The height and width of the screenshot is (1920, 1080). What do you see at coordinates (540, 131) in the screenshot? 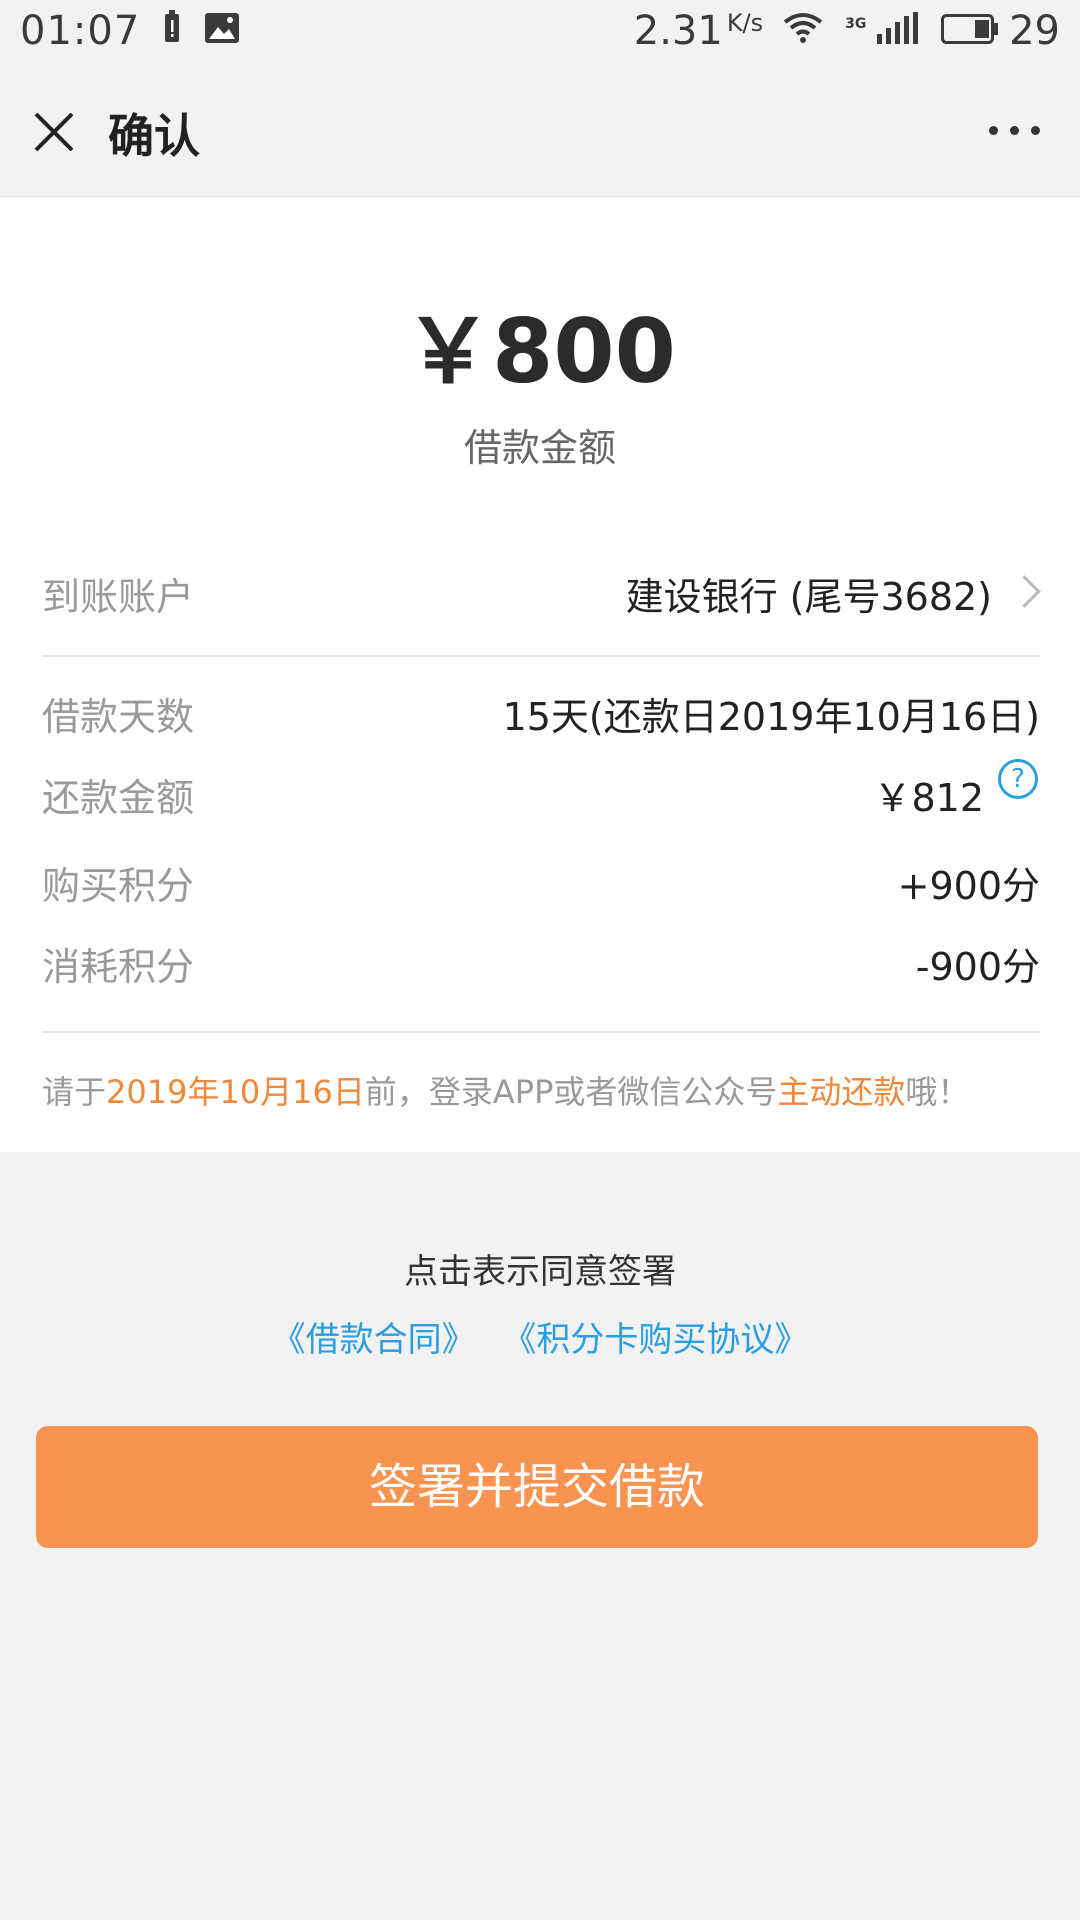
I see `nav-bar: 确认` at bounding box center [540, 131].